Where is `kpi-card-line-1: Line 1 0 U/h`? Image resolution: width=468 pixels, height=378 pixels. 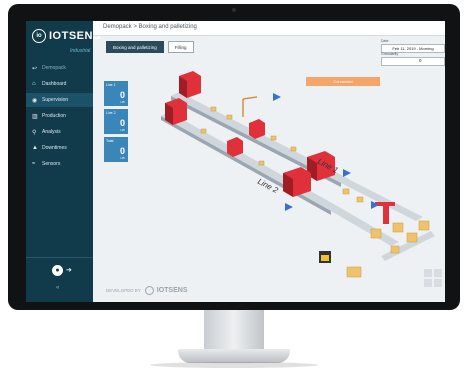 kpi-card-line-1: Line 1 0 U/h is located at coordinates (116, 93).